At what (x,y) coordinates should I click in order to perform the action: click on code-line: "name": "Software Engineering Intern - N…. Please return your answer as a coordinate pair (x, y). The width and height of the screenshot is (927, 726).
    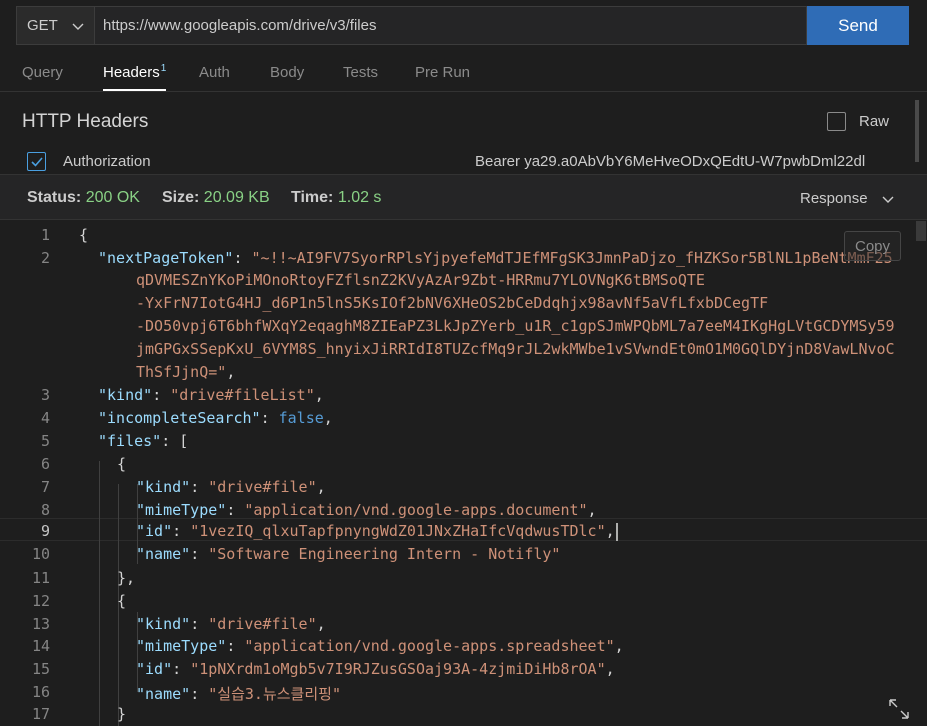
    Looking at the image, I should click on (348, 554).